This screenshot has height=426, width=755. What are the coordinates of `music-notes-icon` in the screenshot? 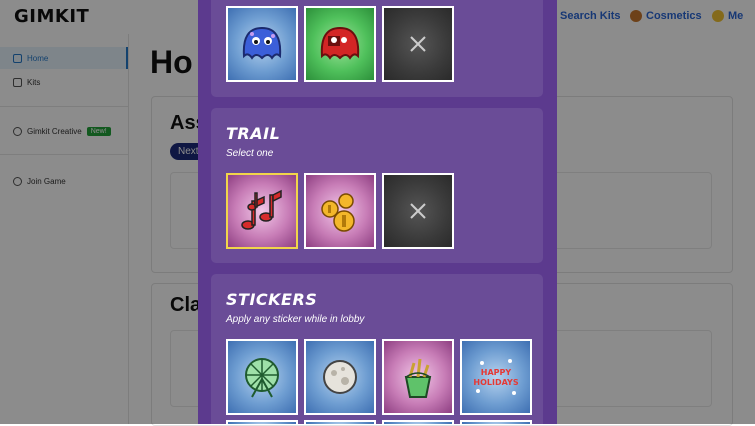 It's located at (261, 209).